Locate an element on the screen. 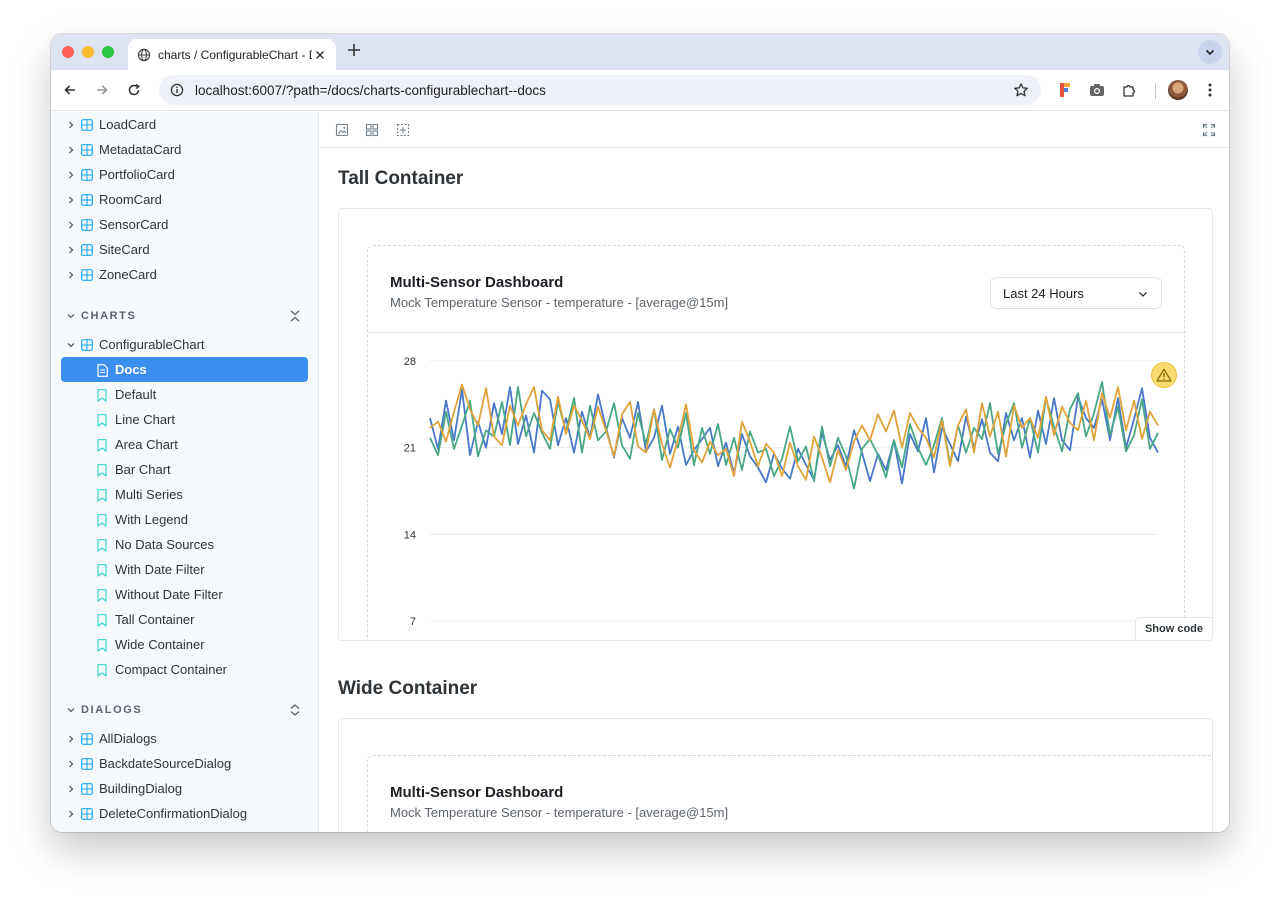 This screenshot has height=899, width=1280. globe-icon is located at coordinates (144, 55).